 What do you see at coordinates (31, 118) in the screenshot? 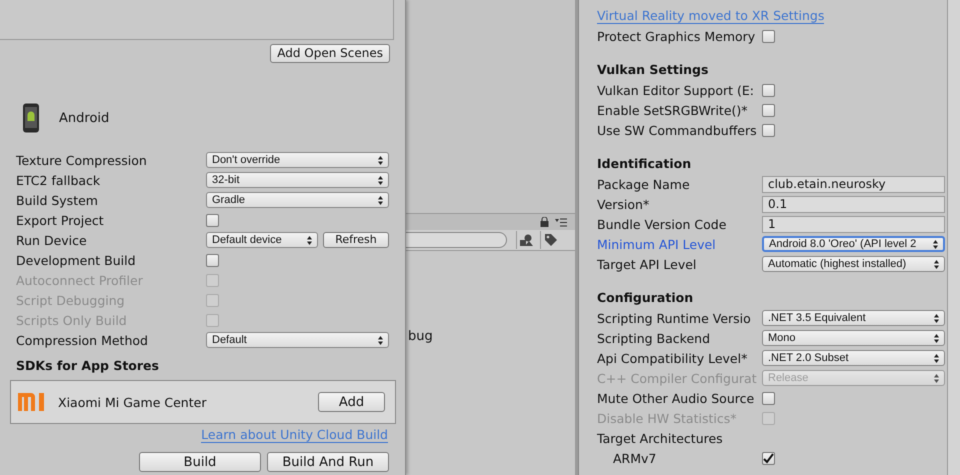
I see `phone-icon` at bounding box center [31, 118].